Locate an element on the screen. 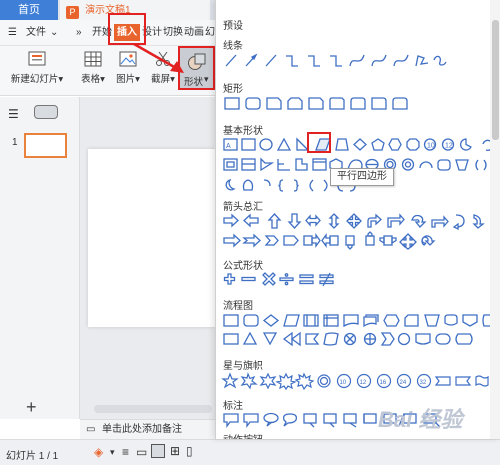 The height and width of the screenshot is (465, 500). slide-page is located at coordinates (151, 238).